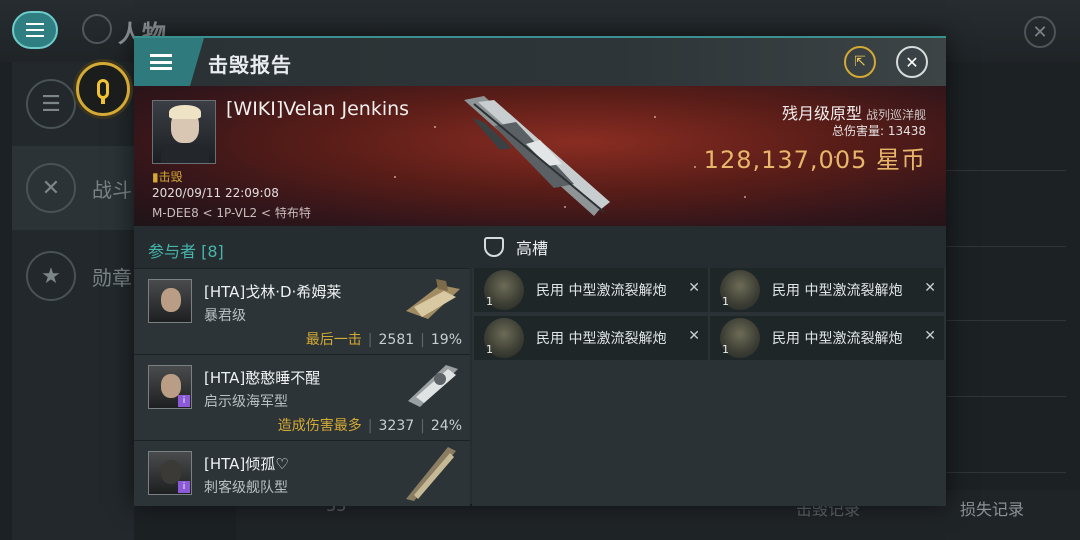 The width and height of the screenshot is (1080, 540). I want to click on participant-row: i [HTA]憨憨睡不醒 启示级海军型 造成伤害最多 | 3237 | 24%, so click(302, 397).